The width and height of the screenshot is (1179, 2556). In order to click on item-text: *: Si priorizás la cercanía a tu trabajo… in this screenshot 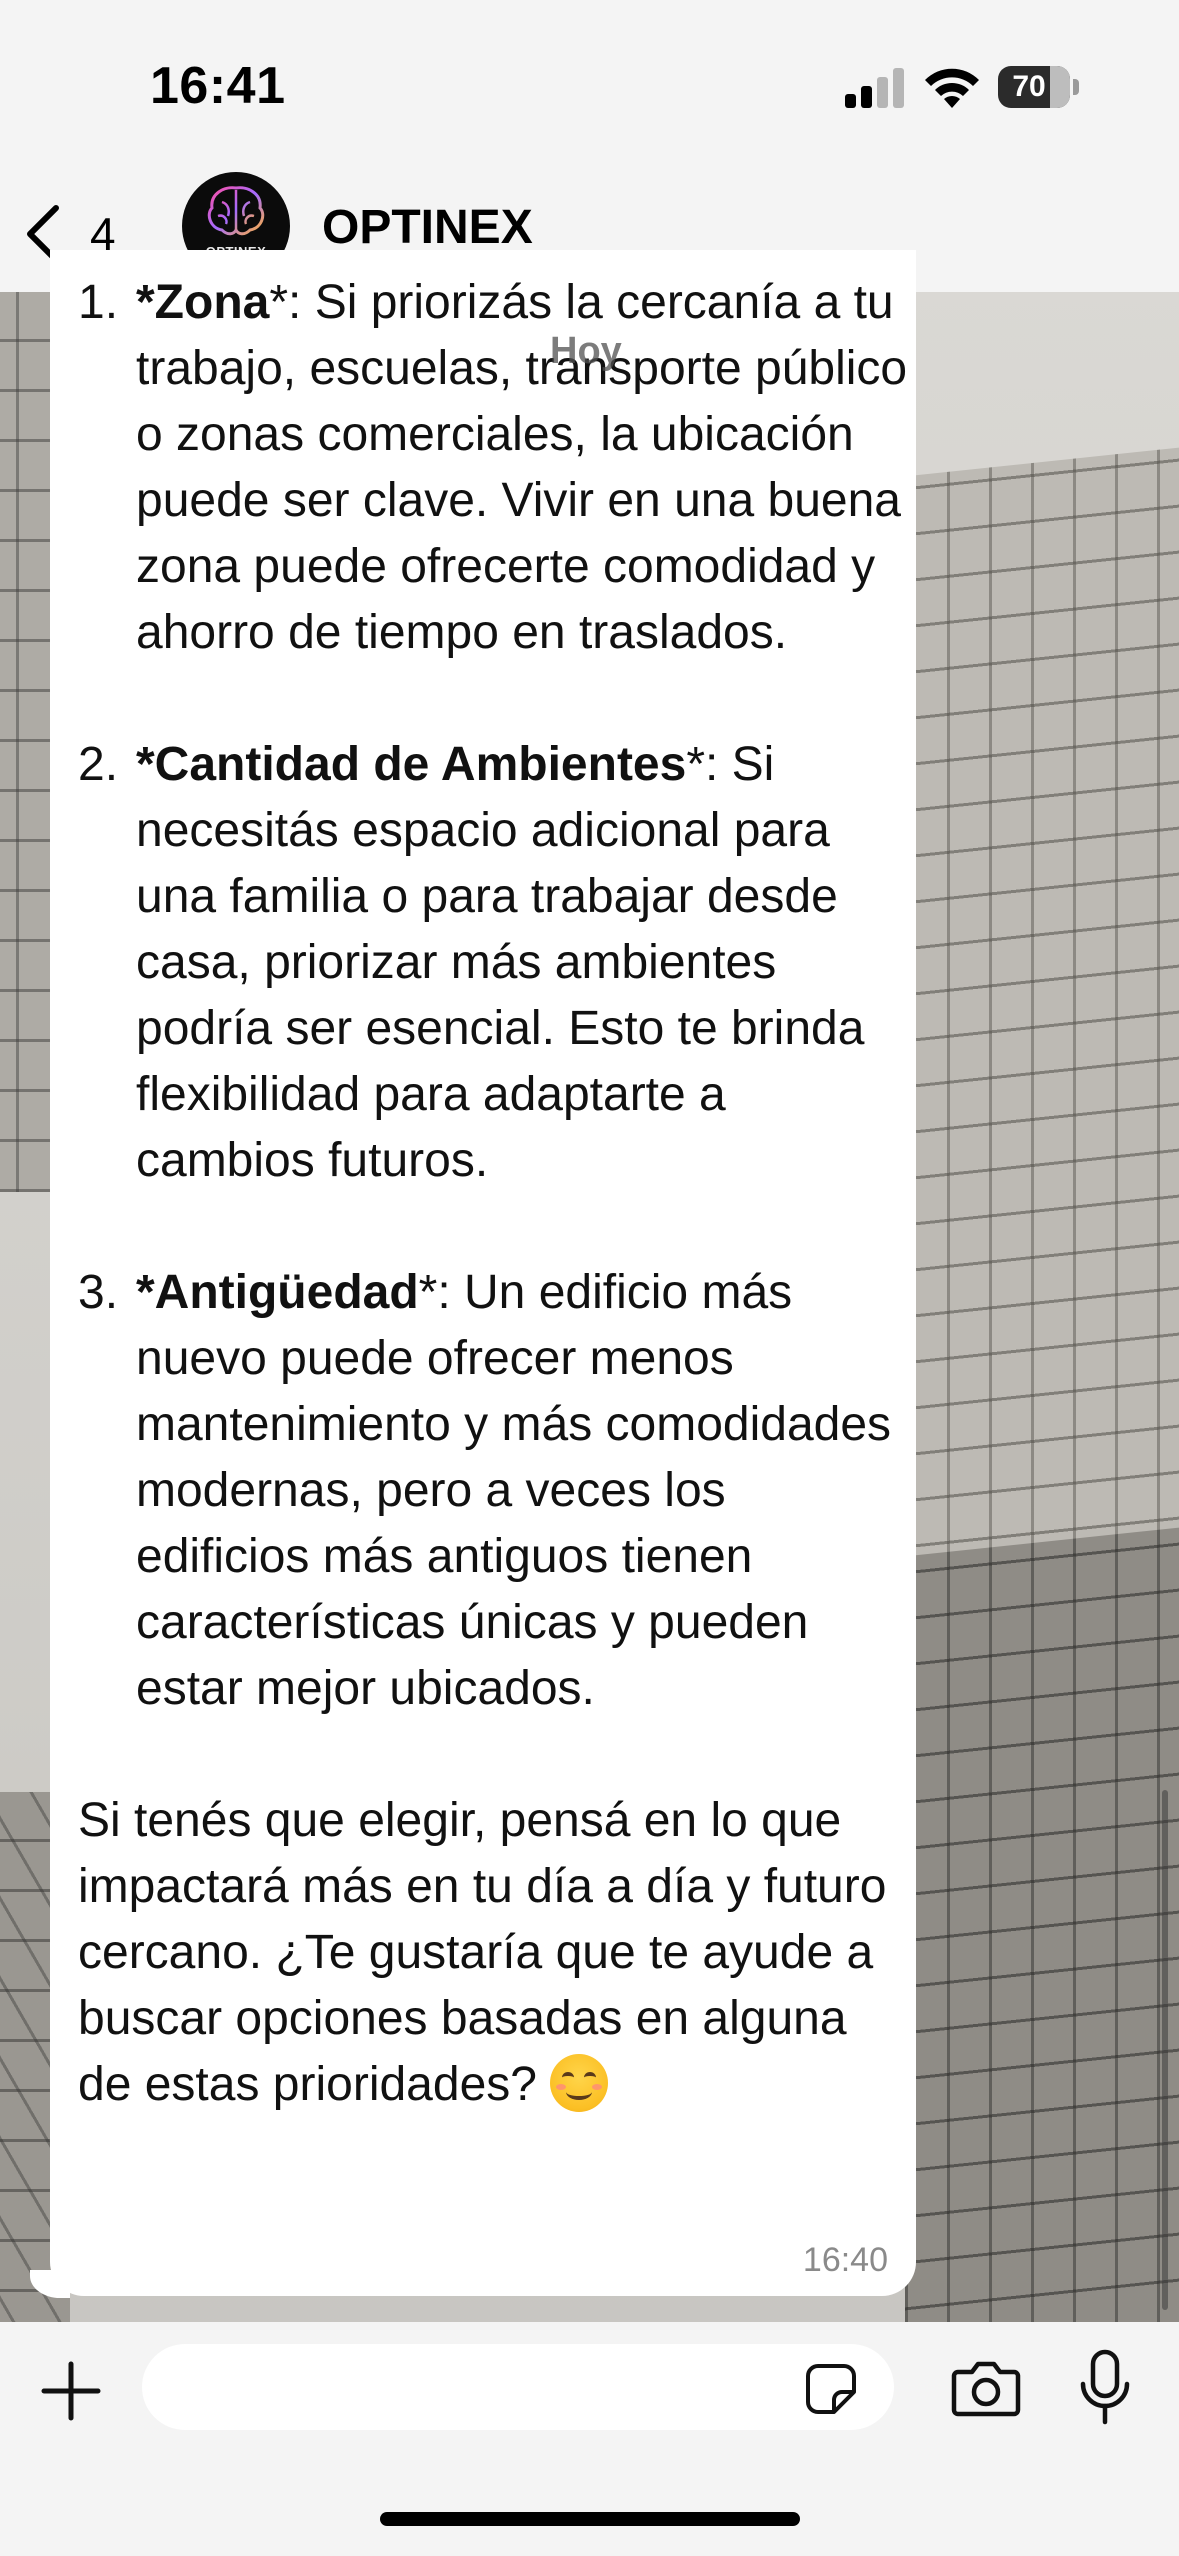, I will do `click(522, 467)`.